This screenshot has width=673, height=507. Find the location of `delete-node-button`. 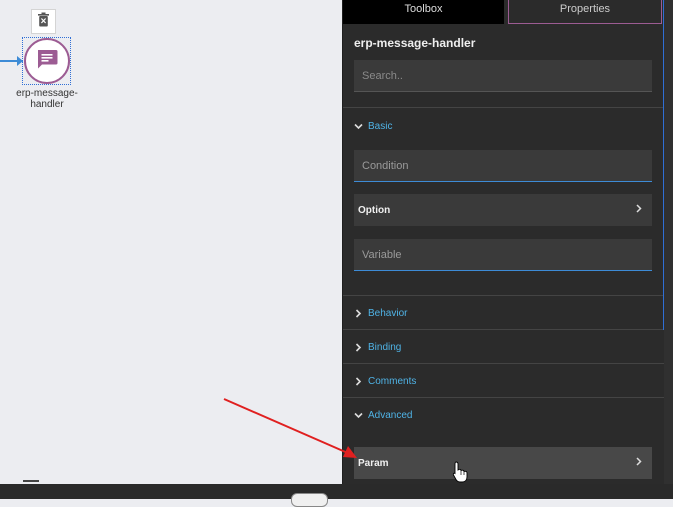

delete-node-button is located at coordinates (43, 21).